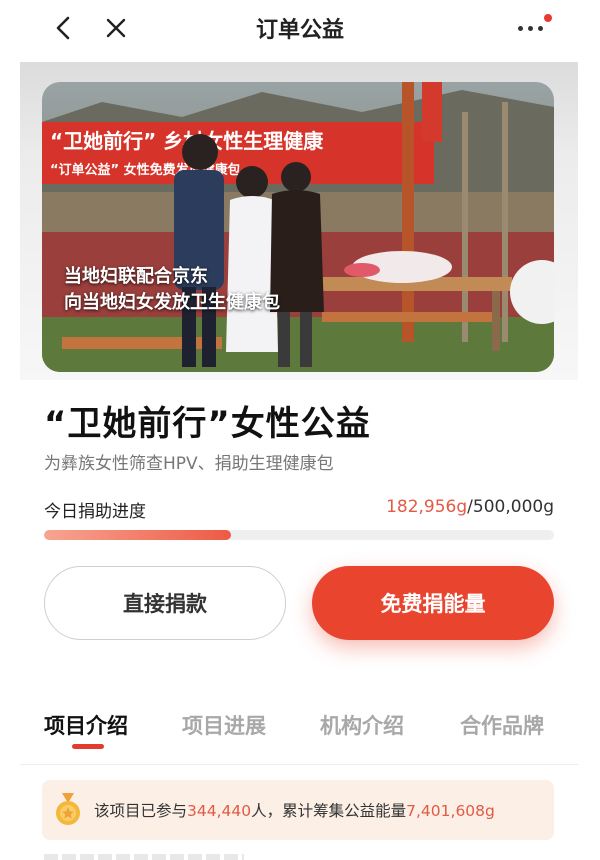  What do you see at coordinates (86, 725) in the screenshot?
I see `tab-project-intro: 项目介绍` at bounding box center [86, 725].